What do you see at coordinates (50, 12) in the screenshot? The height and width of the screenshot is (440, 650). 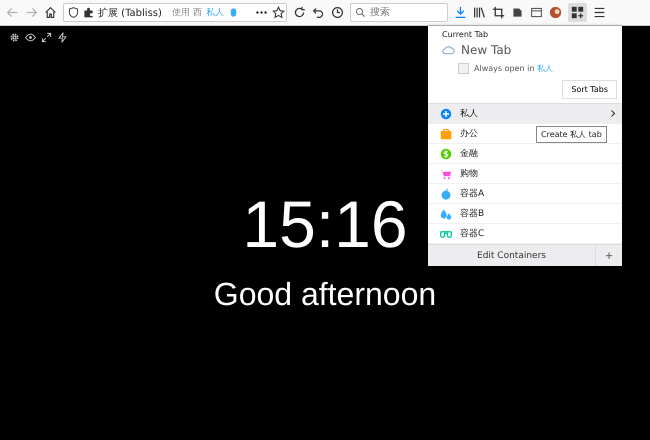 I see `home-icon` at bounding box center [50, 12].